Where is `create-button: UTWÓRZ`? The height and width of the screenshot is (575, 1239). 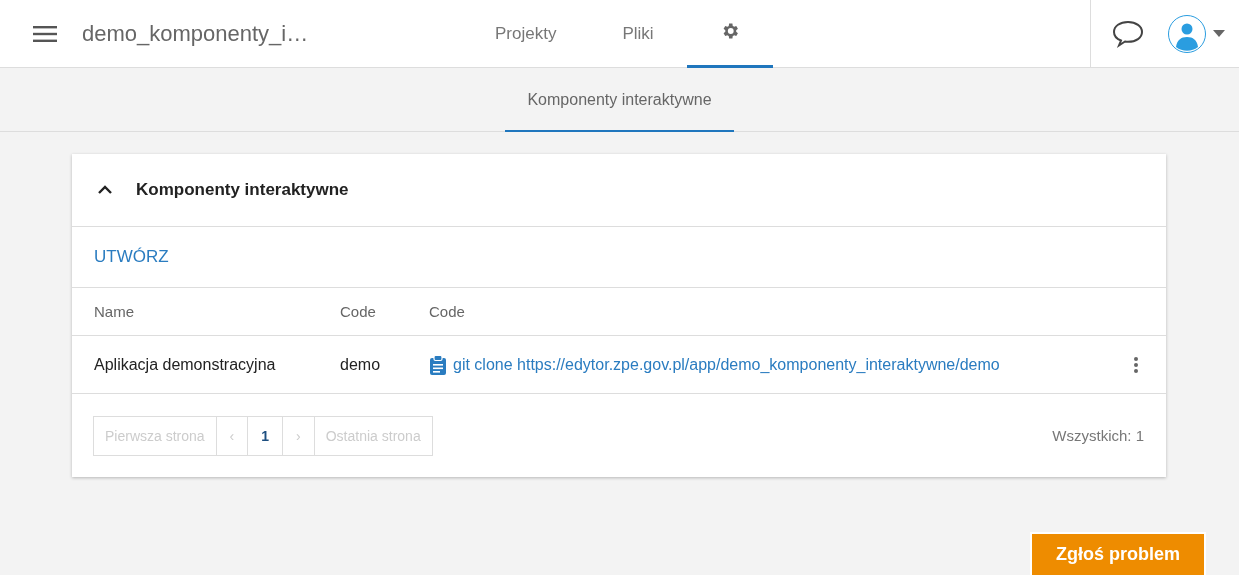 create-button: UTWÓRZ is located at coordinates (131, 257).